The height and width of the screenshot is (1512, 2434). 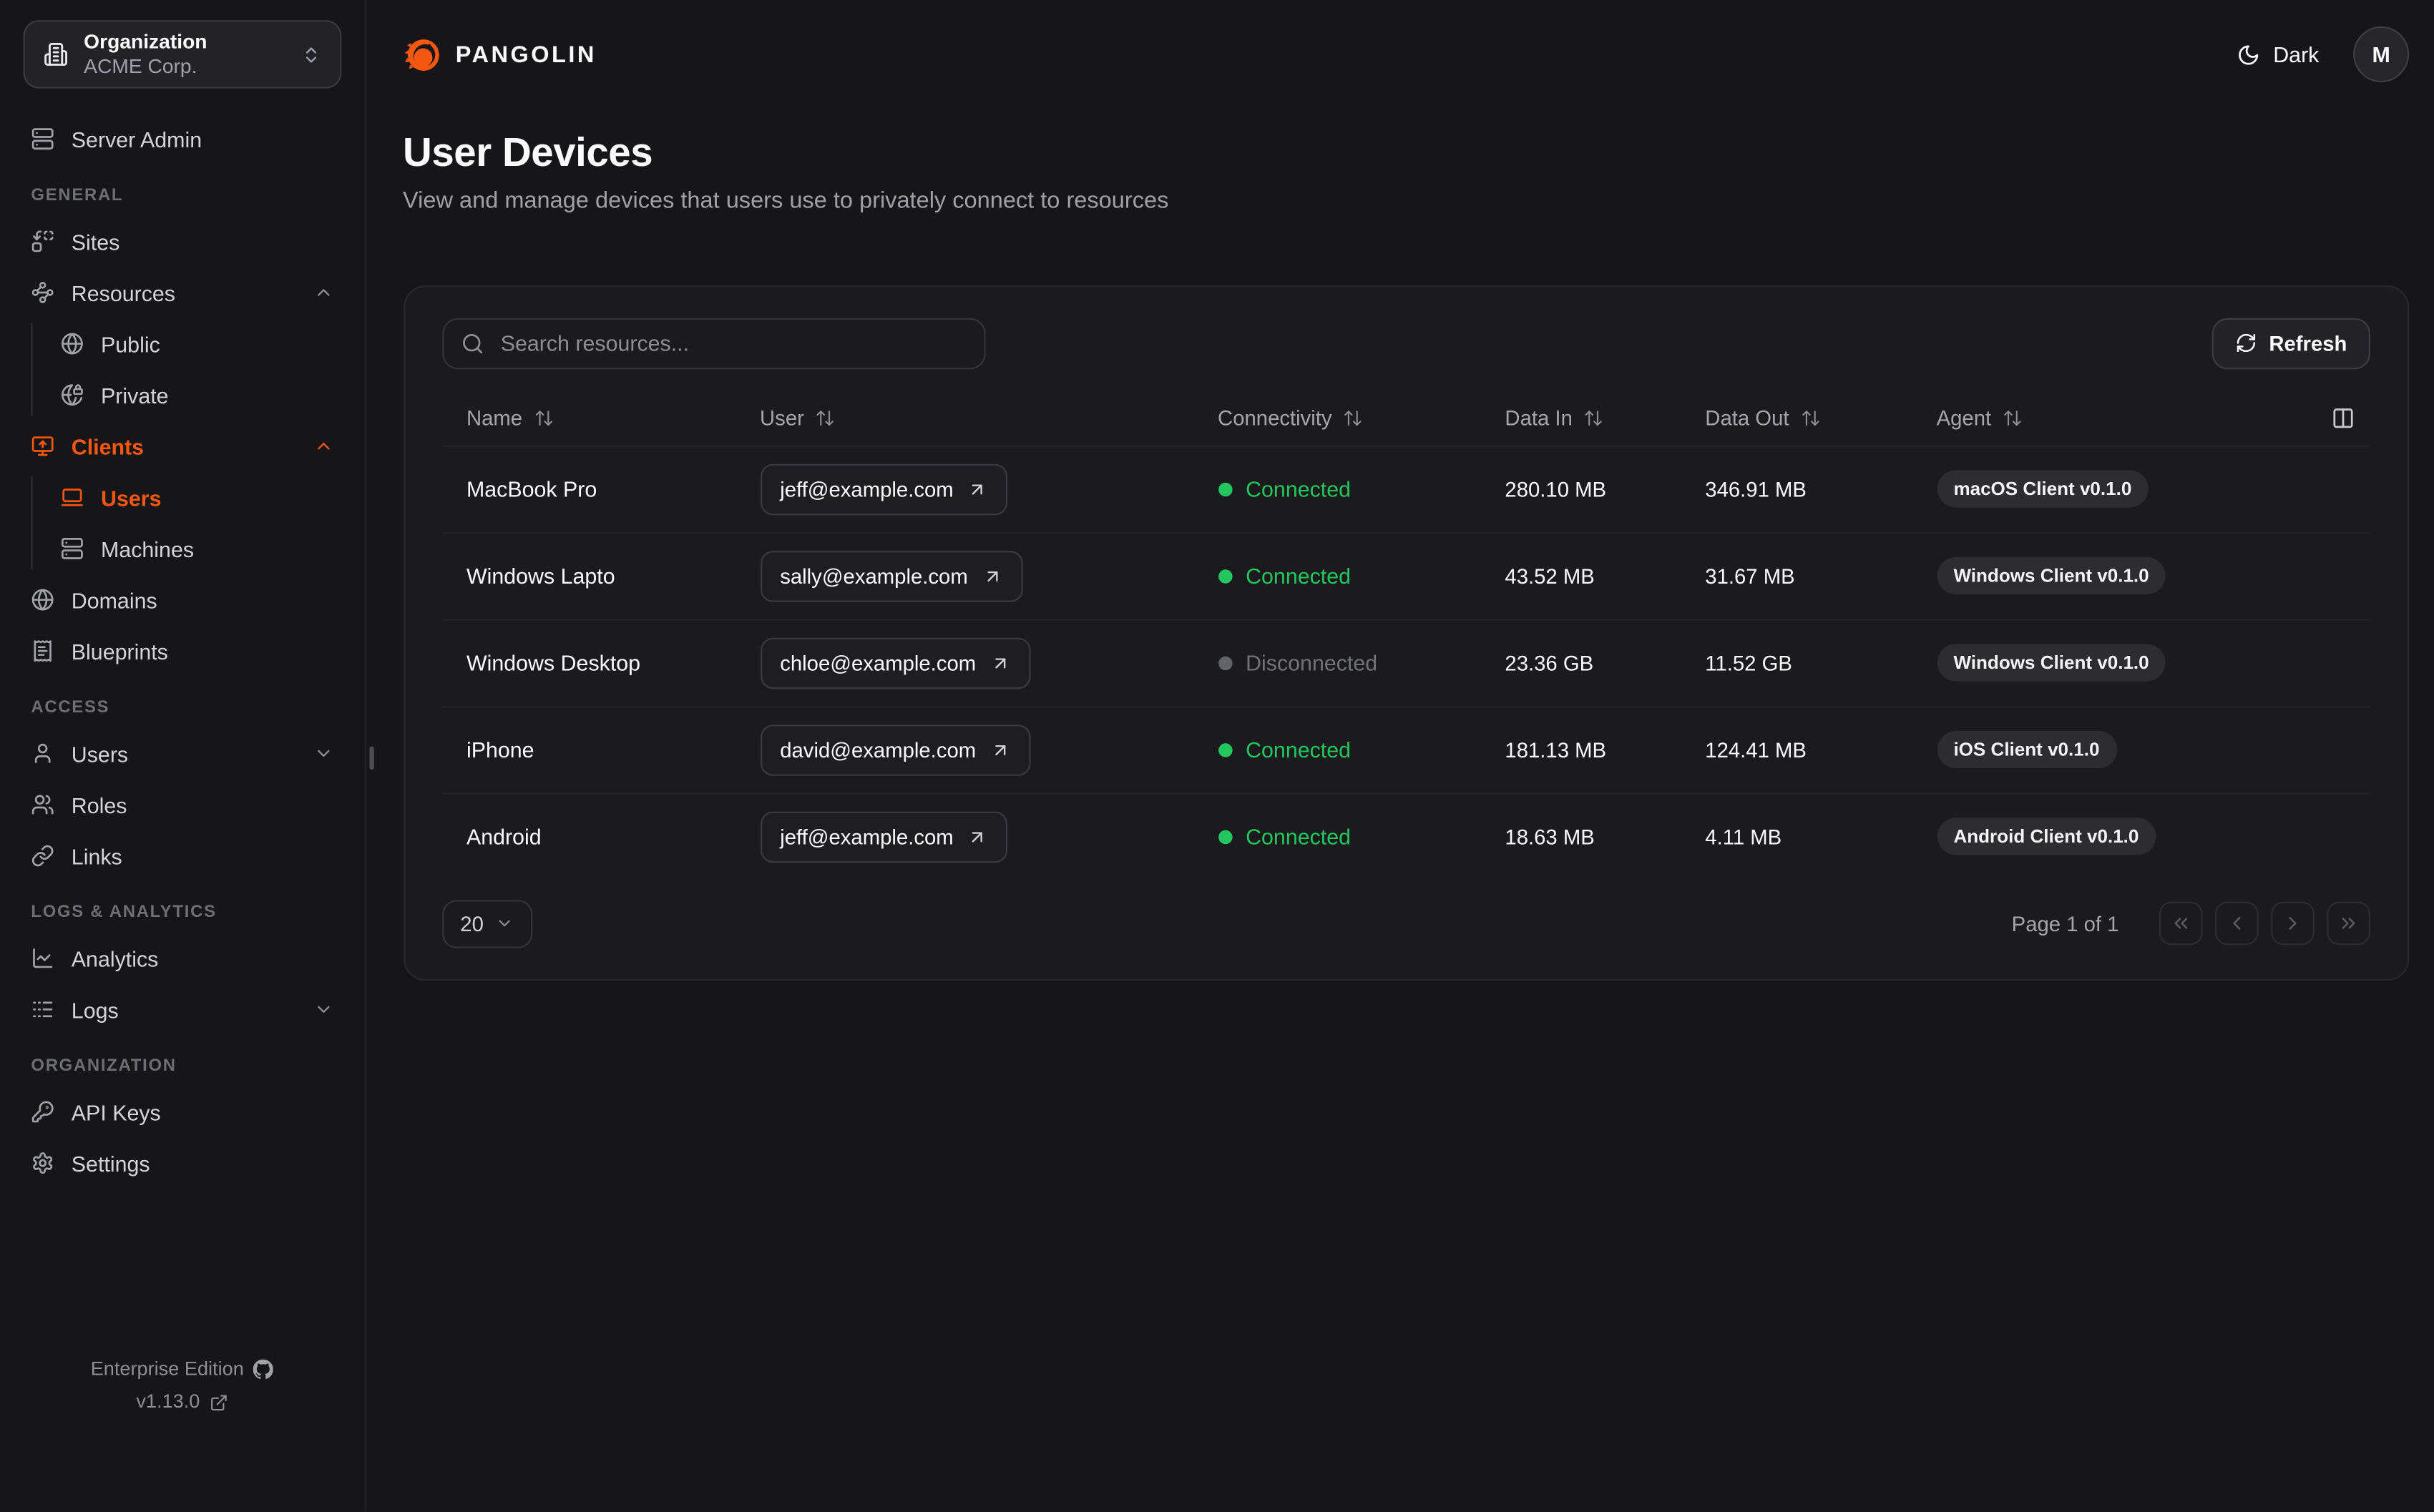 What do you see at coordinates (72, 395) in the screenshot?
I see `globe-lock-icon` at bounding box center [72, 395].